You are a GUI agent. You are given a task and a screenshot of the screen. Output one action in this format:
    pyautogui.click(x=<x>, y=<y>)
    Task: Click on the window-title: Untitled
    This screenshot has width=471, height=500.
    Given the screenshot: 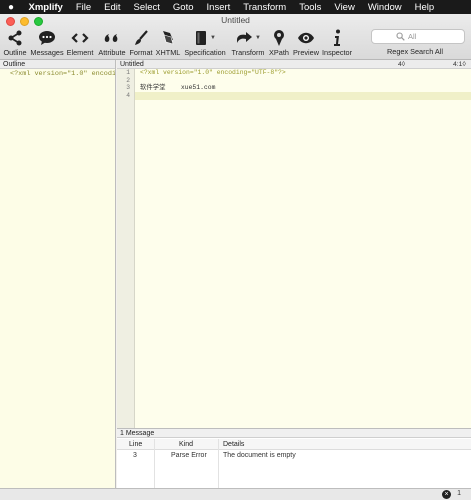 What is the action you would take?
    pyautogui.click(x=235, y=20)
    